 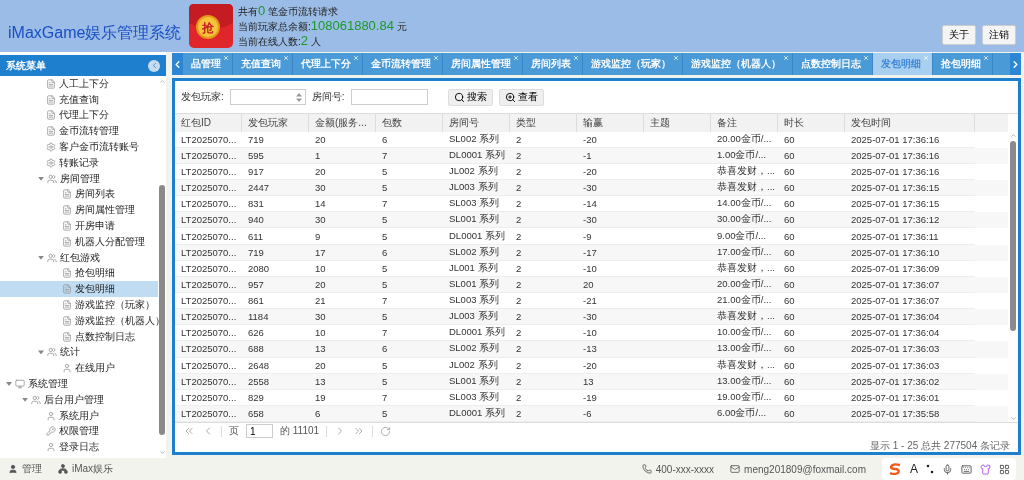 What do you see at coordinates (267, 97) in the screenshot?
I see `player-spin-field` at bounding box center [267, 97].